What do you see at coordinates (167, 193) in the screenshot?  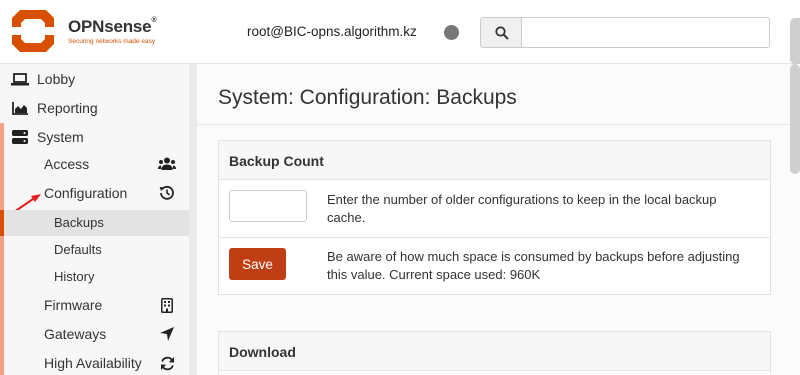 I see `history-icon` at bounding box center [167, 193].